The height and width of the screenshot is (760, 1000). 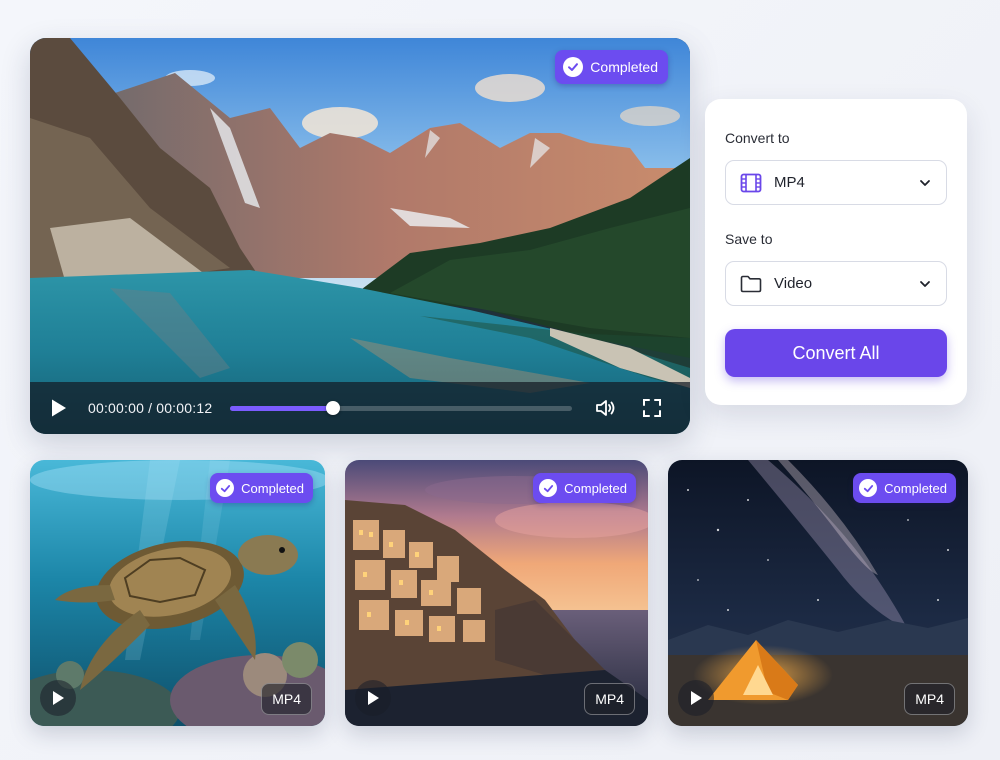 What do you see at coordinates (751, 183) in the screenshot?
I see `film-icon` at bounding box center [751, 183].